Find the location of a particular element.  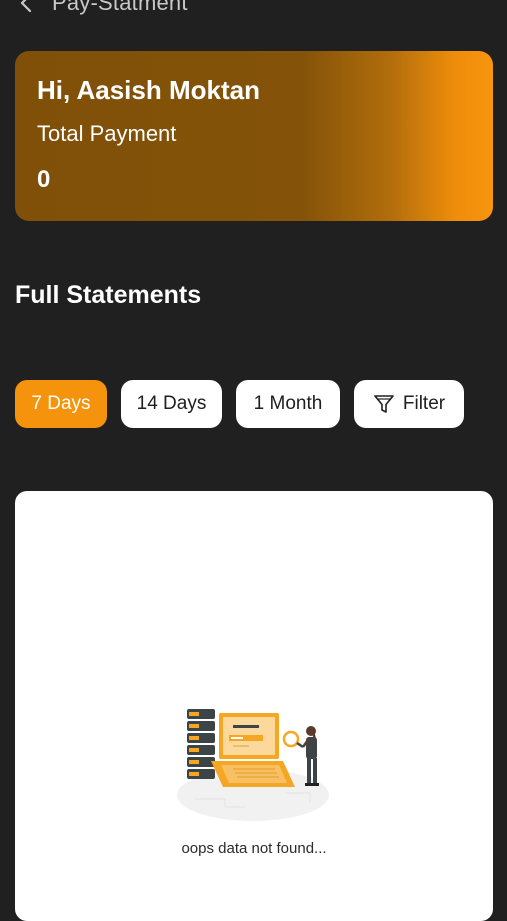

filter-button-label: Filter is located at coordinates (424, 403).